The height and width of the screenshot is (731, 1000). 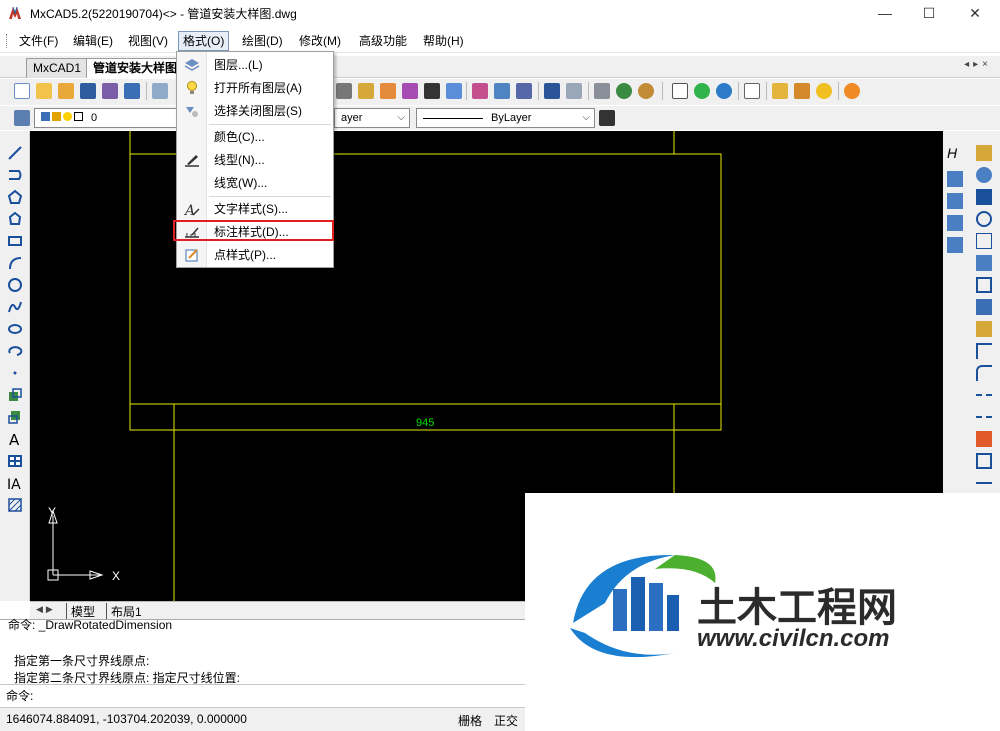 I want to click on menu-item-layer: 图层...(L), so click(x=255, y=65).